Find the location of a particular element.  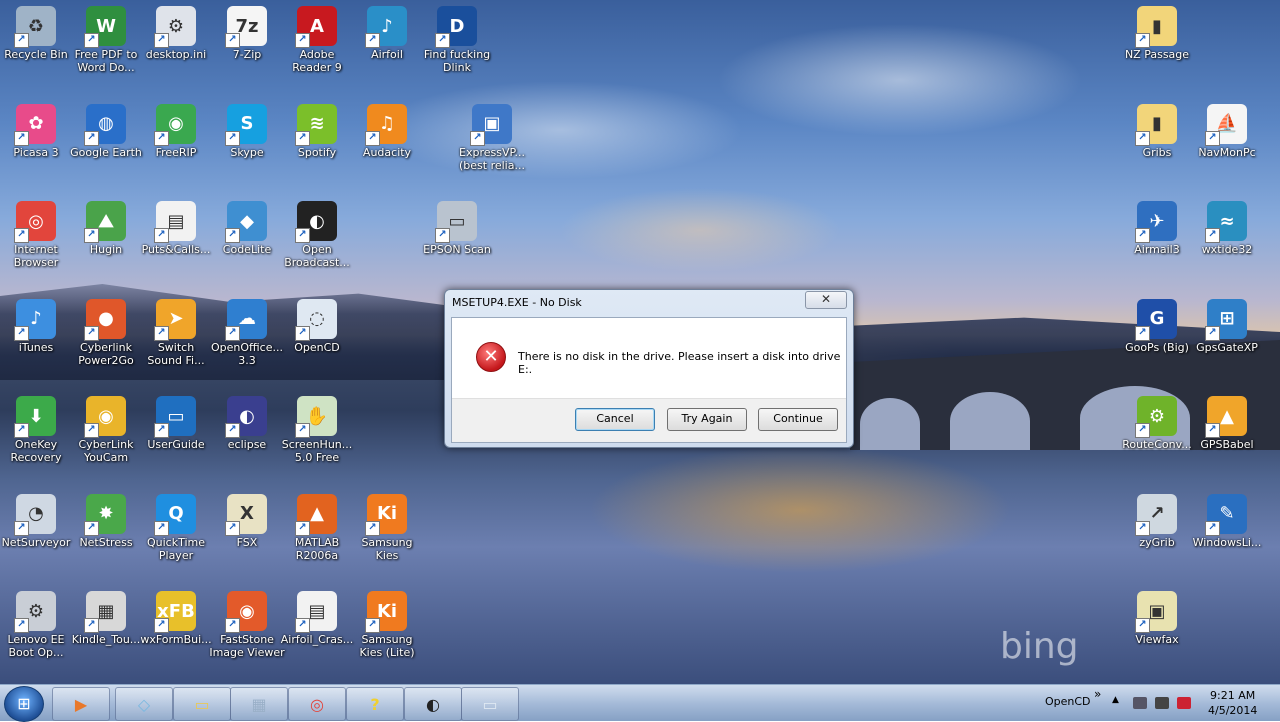

desktop-shortcut: ◉ ↗ FreeRIP is located at coordinates (176, 131).